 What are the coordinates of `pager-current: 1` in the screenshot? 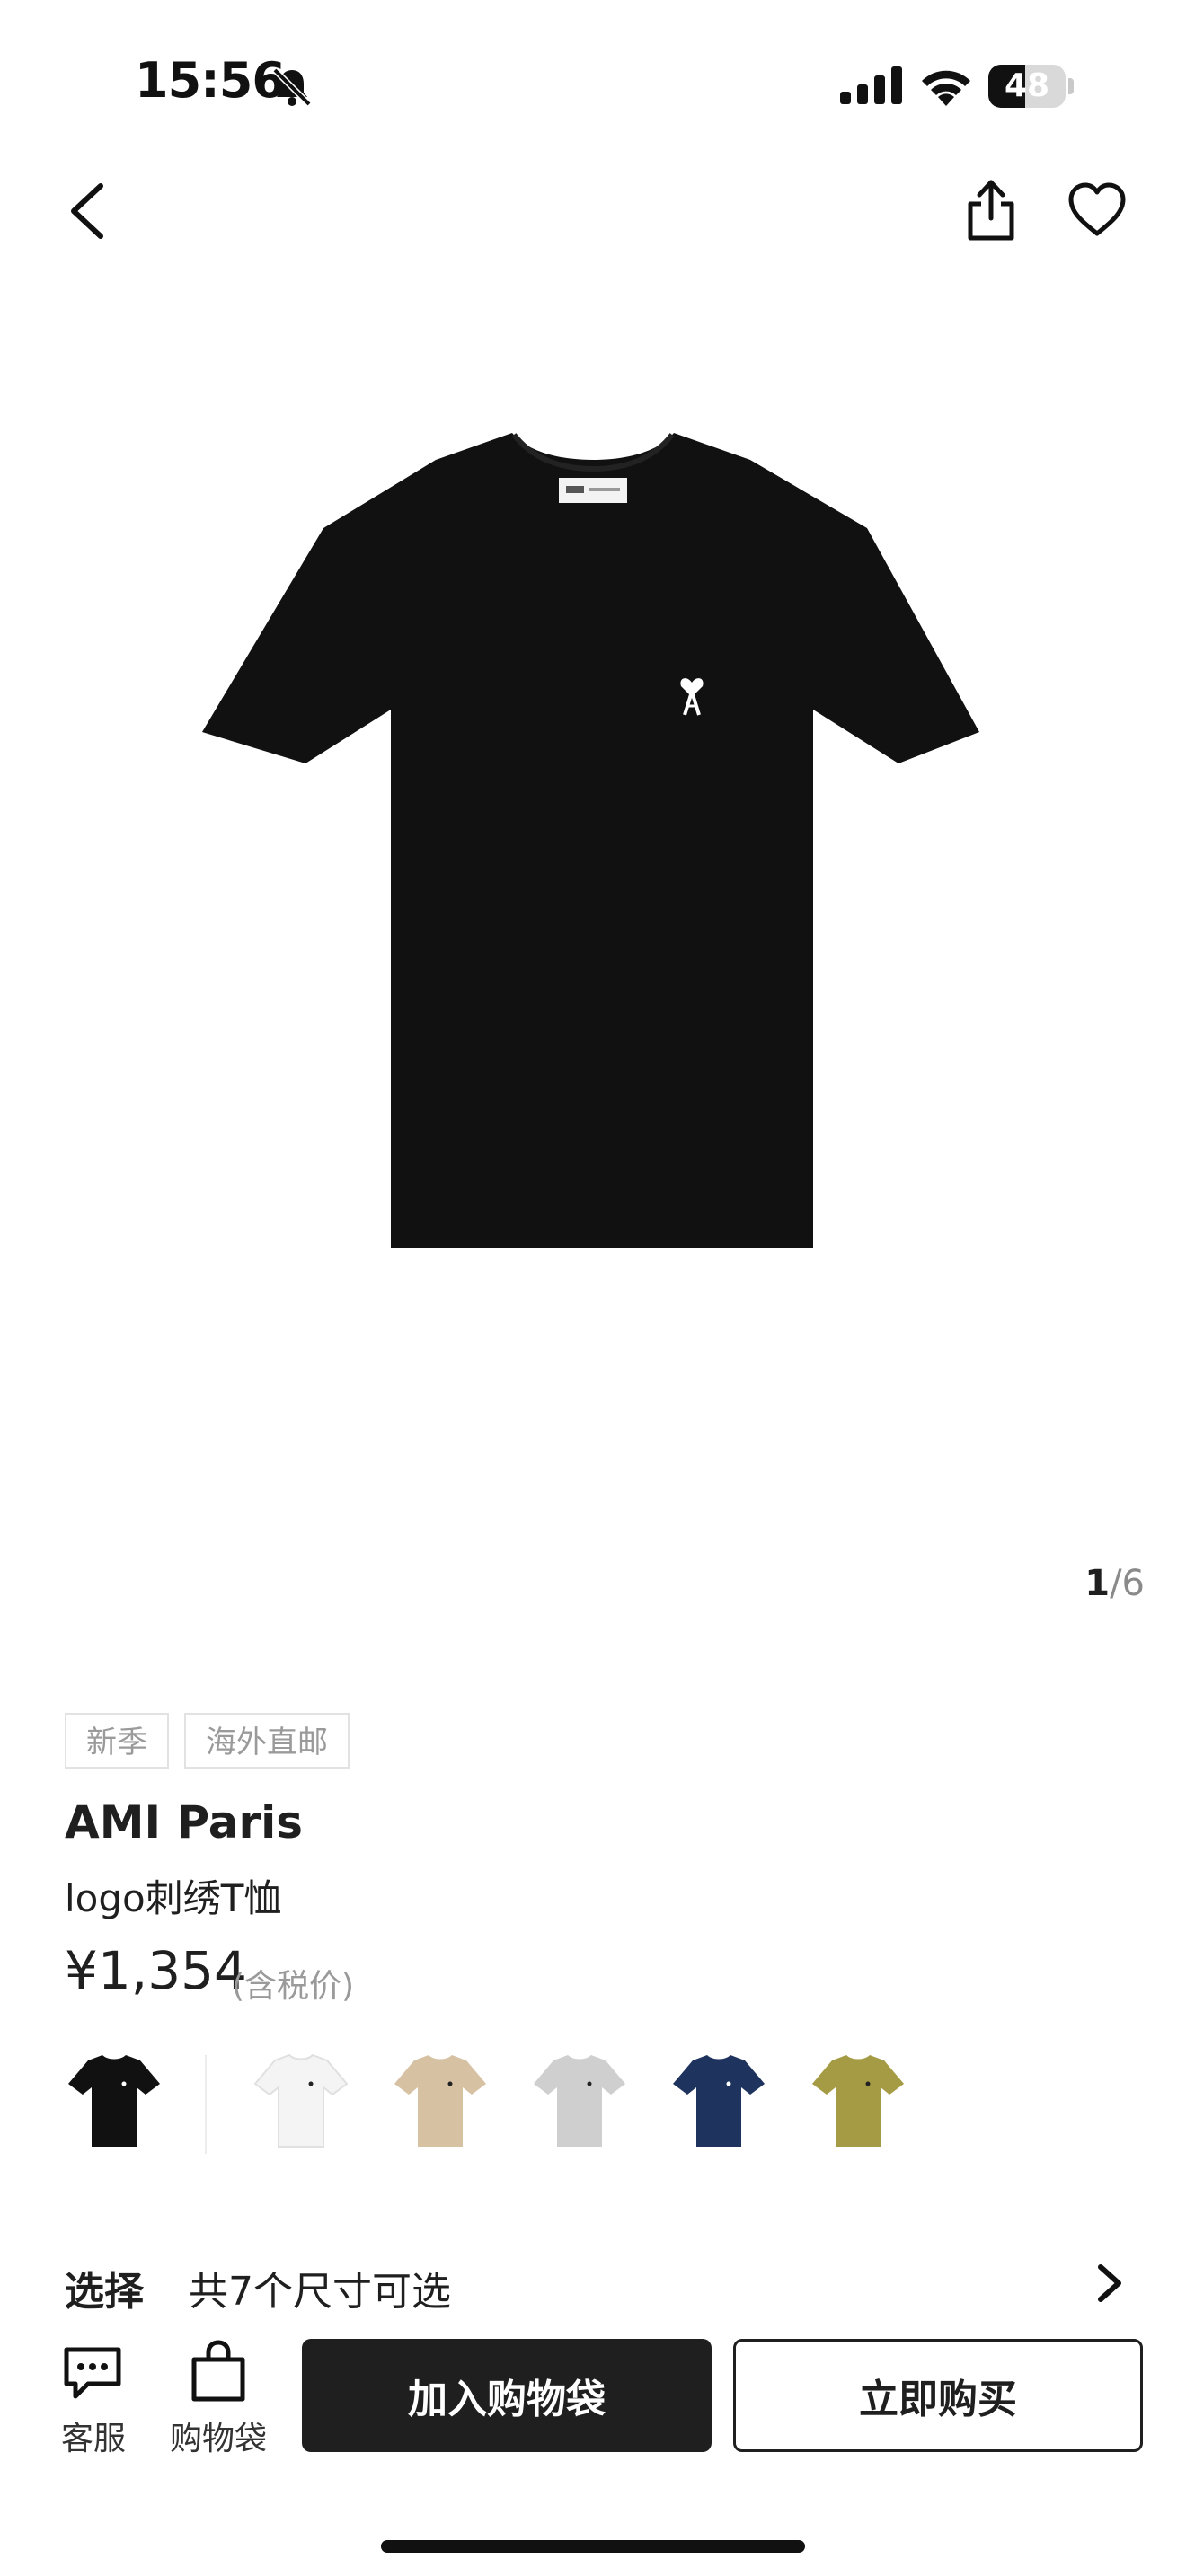 It's located at (1097, 1583).